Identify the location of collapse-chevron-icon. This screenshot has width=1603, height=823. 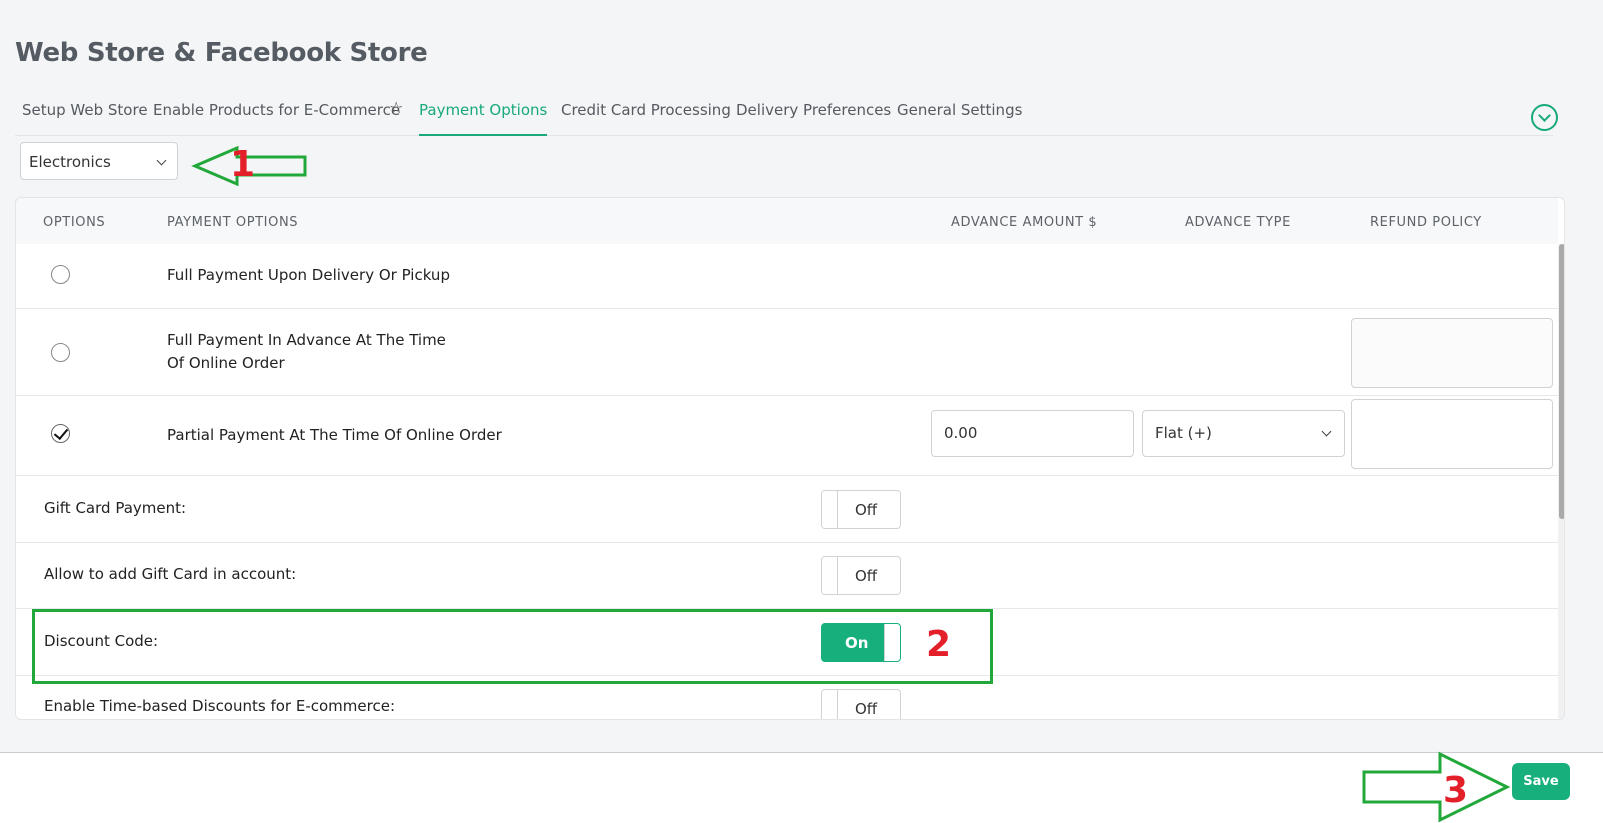
(1544, 117).